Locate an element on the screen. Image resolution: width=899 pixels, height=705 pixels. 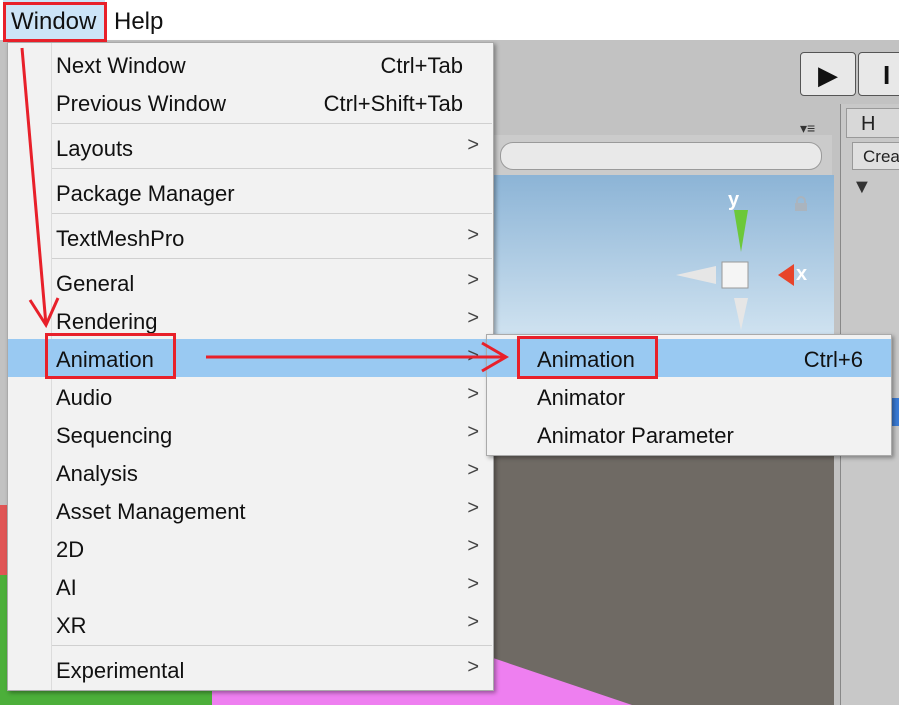
selection-indicator is located at coordinates (895, 412).